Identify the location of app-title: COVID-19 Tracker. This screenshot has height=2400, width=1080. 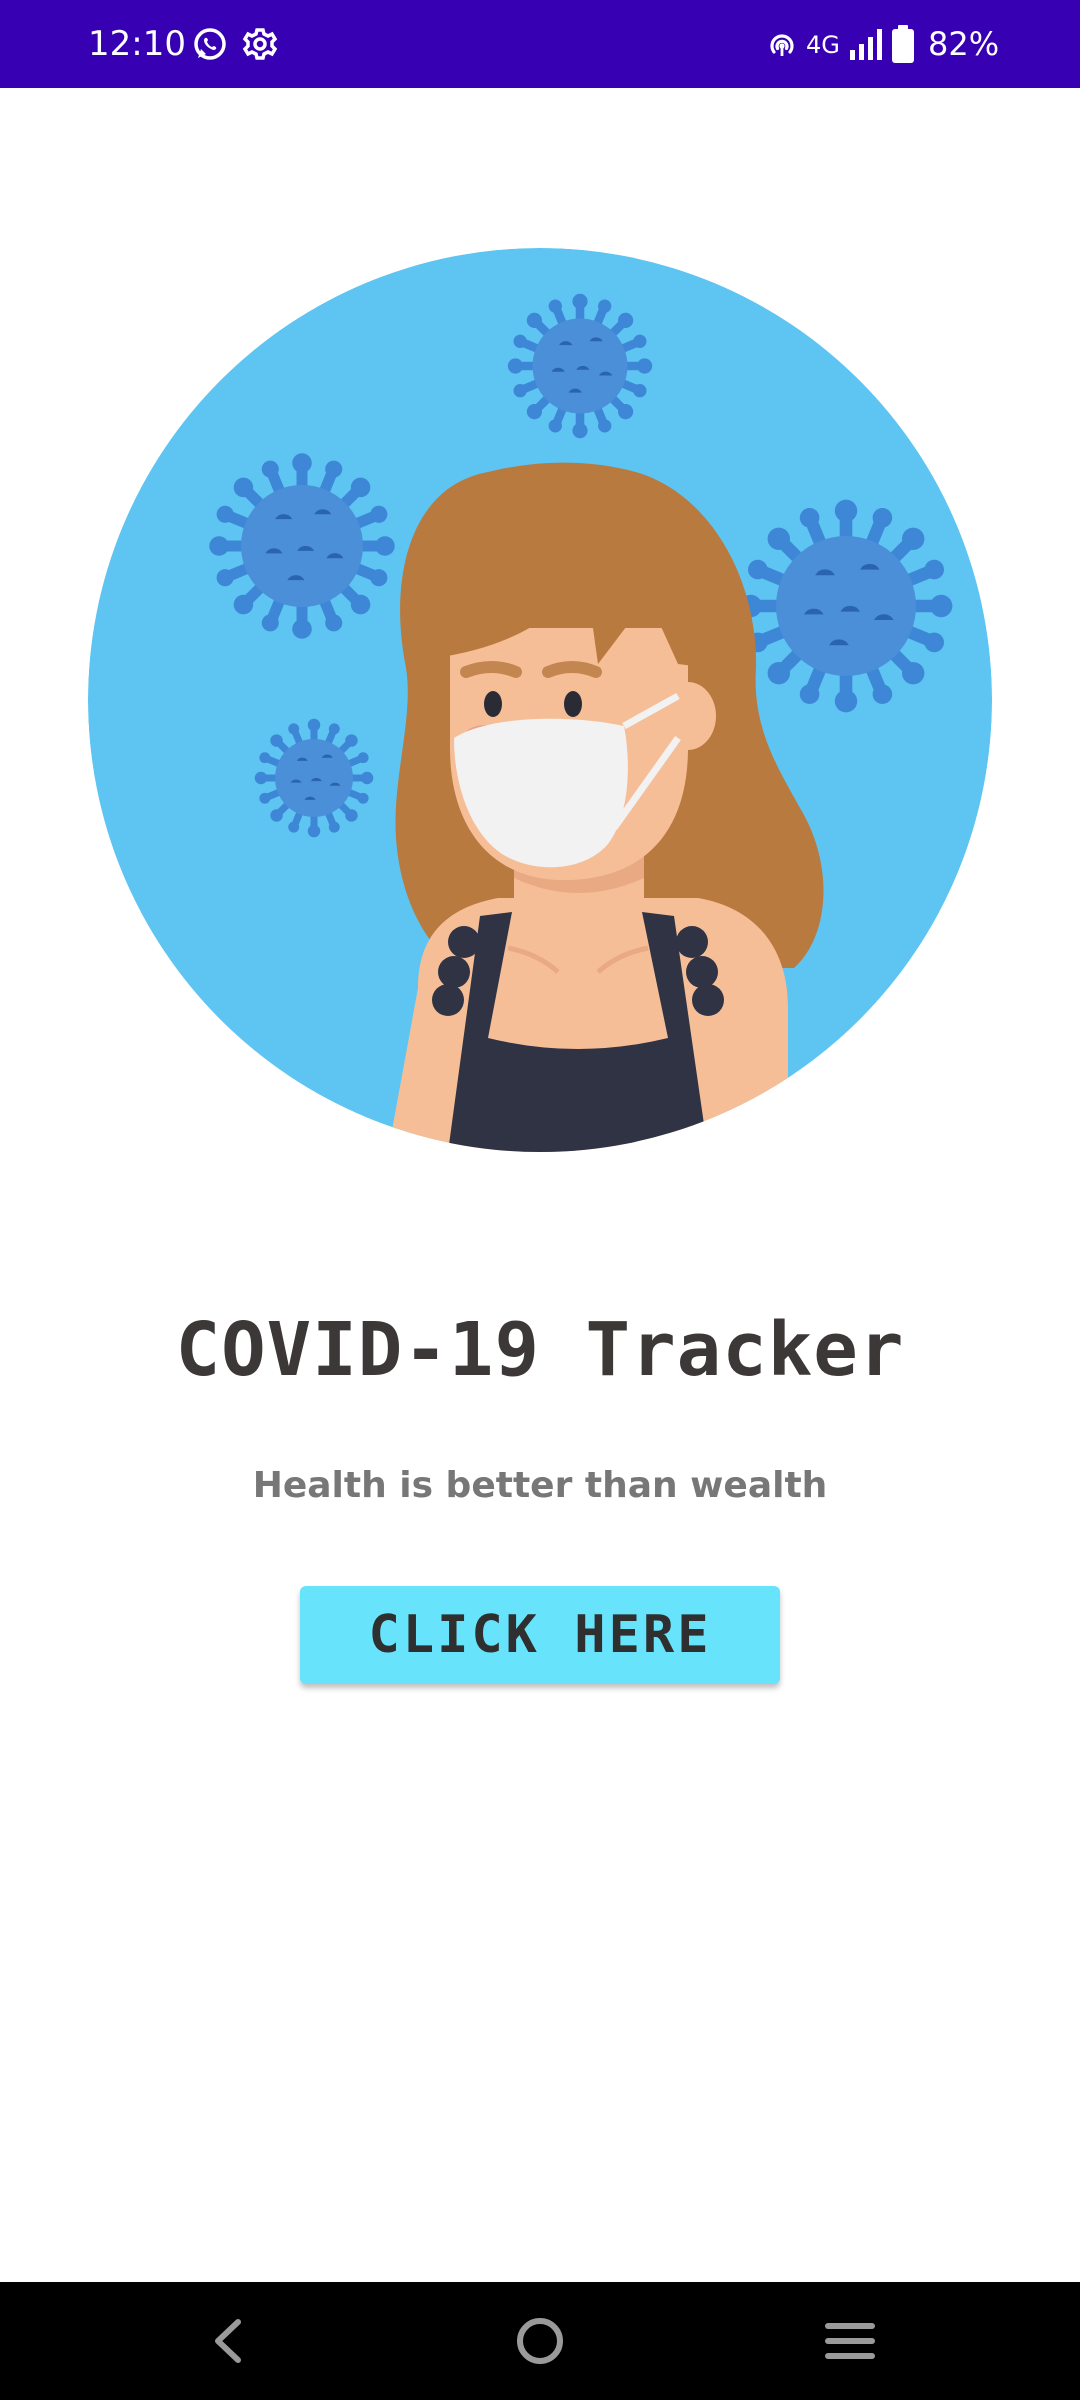
(540, 1350).